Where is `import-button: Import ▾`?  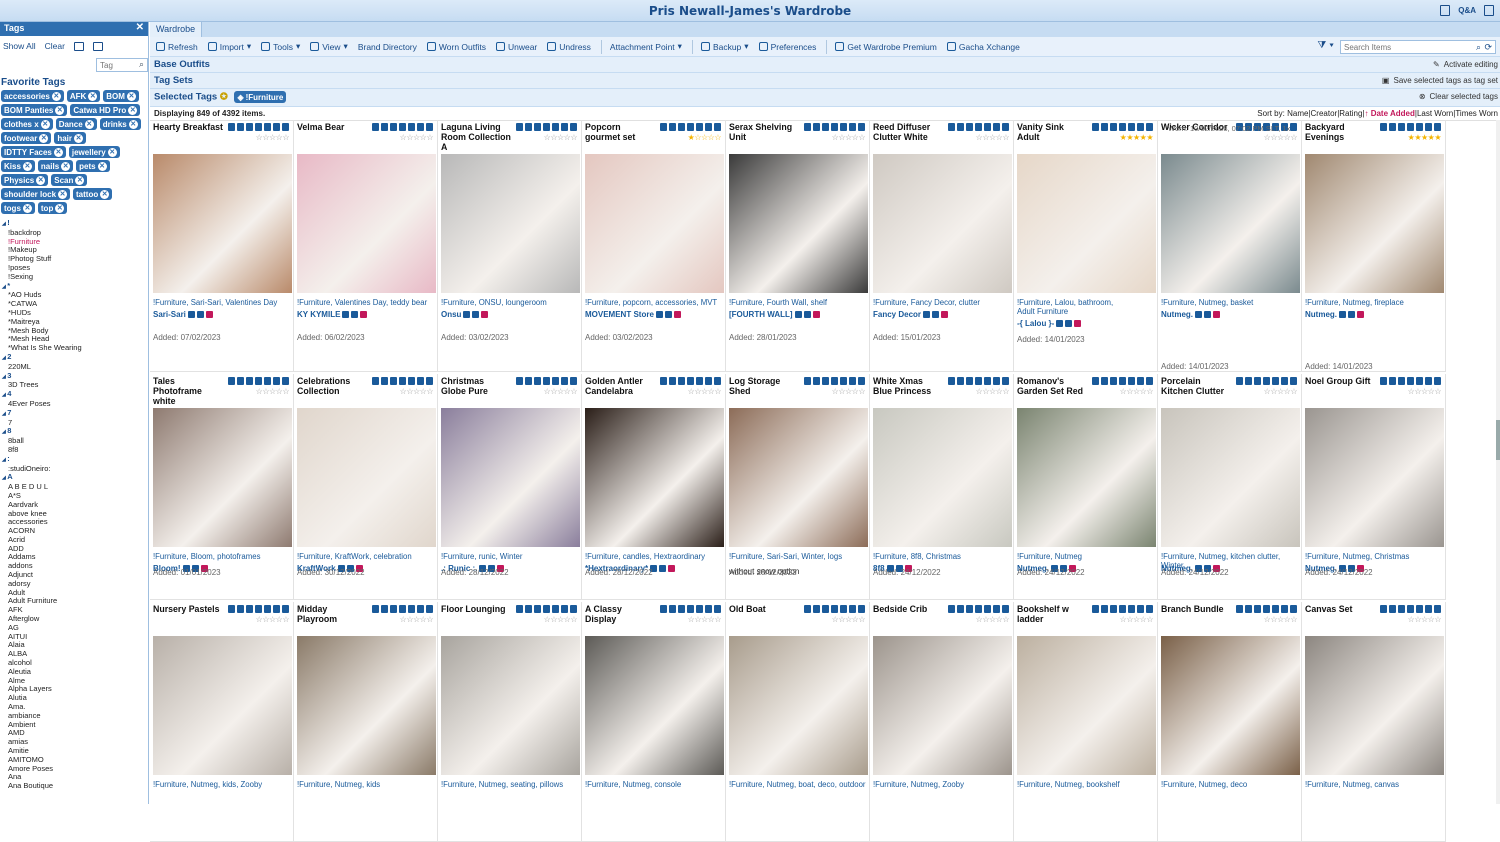 import-button: Import ▾ is located at coordinates (229, 46).